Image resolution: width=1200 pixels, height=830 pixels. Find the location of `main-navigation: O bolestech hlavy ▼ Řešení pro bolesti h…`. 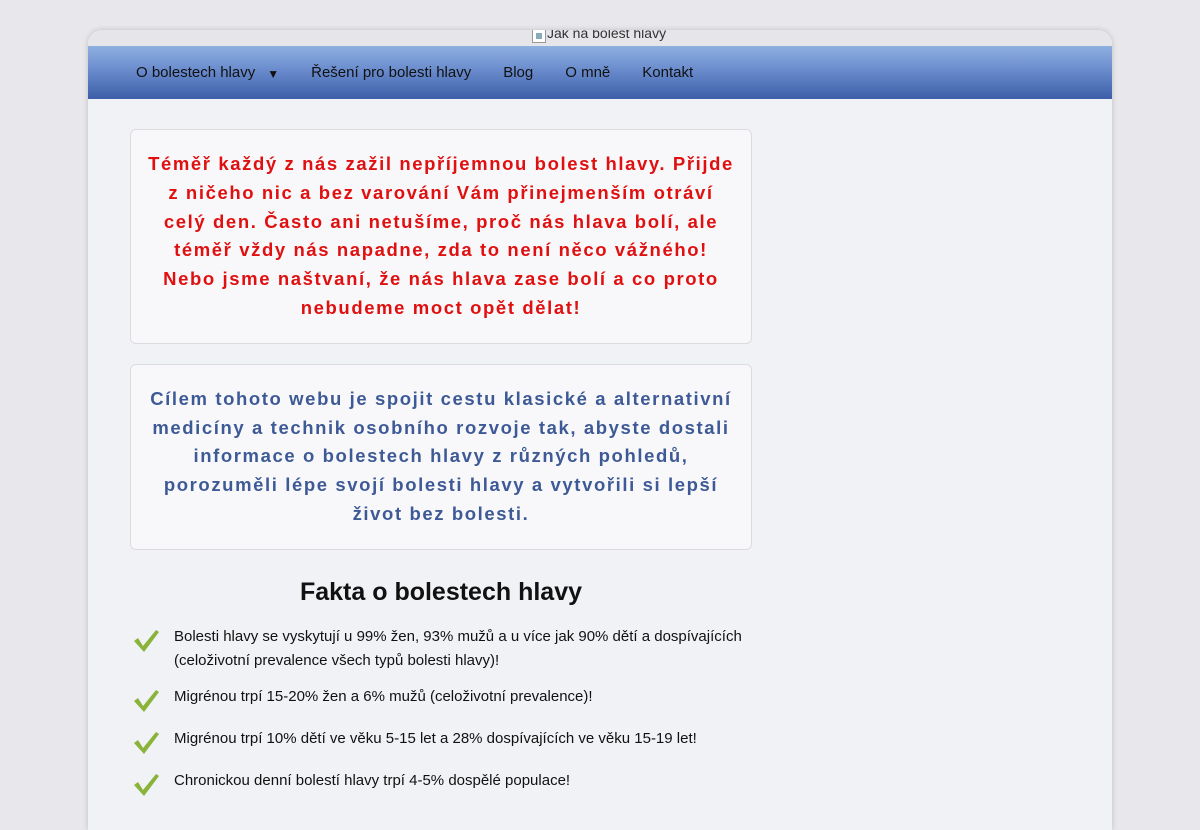

main-navigation: O bolestech hlavy ▼ Řešení pro bolesti h… is located at coordinates (600, 72).